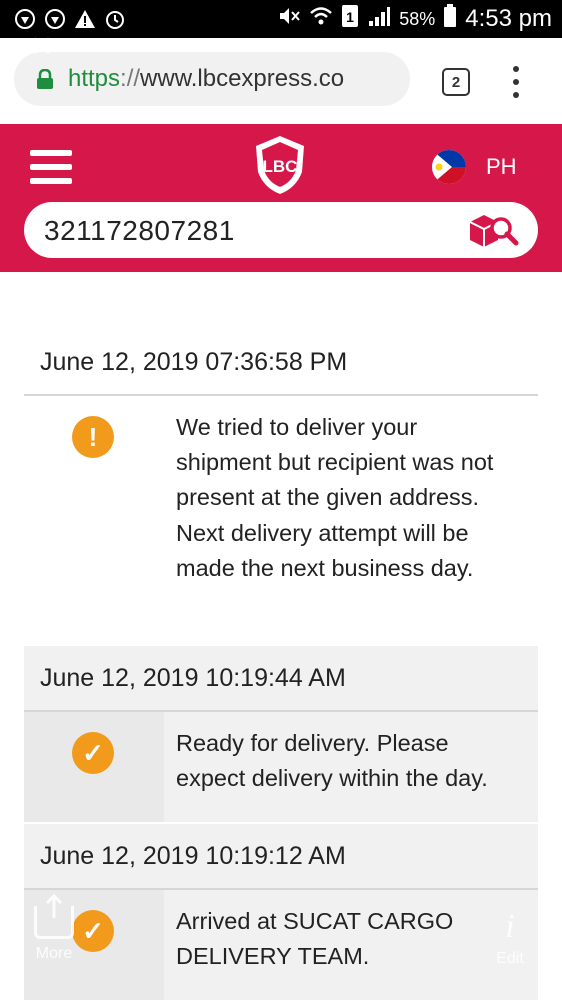  I want to click on country-label: PH, so click(501, 167).